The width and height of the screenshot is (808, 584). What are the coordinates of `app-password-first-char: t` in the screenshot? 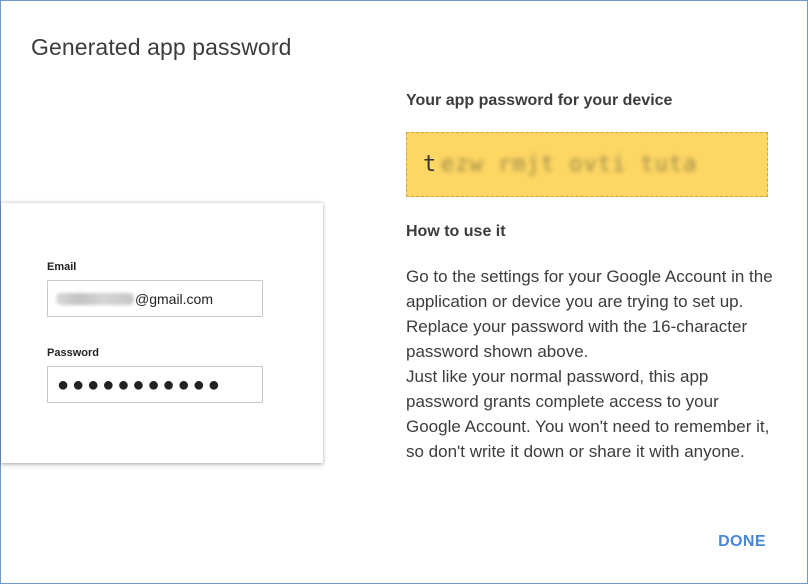 It's located at (430, 164).